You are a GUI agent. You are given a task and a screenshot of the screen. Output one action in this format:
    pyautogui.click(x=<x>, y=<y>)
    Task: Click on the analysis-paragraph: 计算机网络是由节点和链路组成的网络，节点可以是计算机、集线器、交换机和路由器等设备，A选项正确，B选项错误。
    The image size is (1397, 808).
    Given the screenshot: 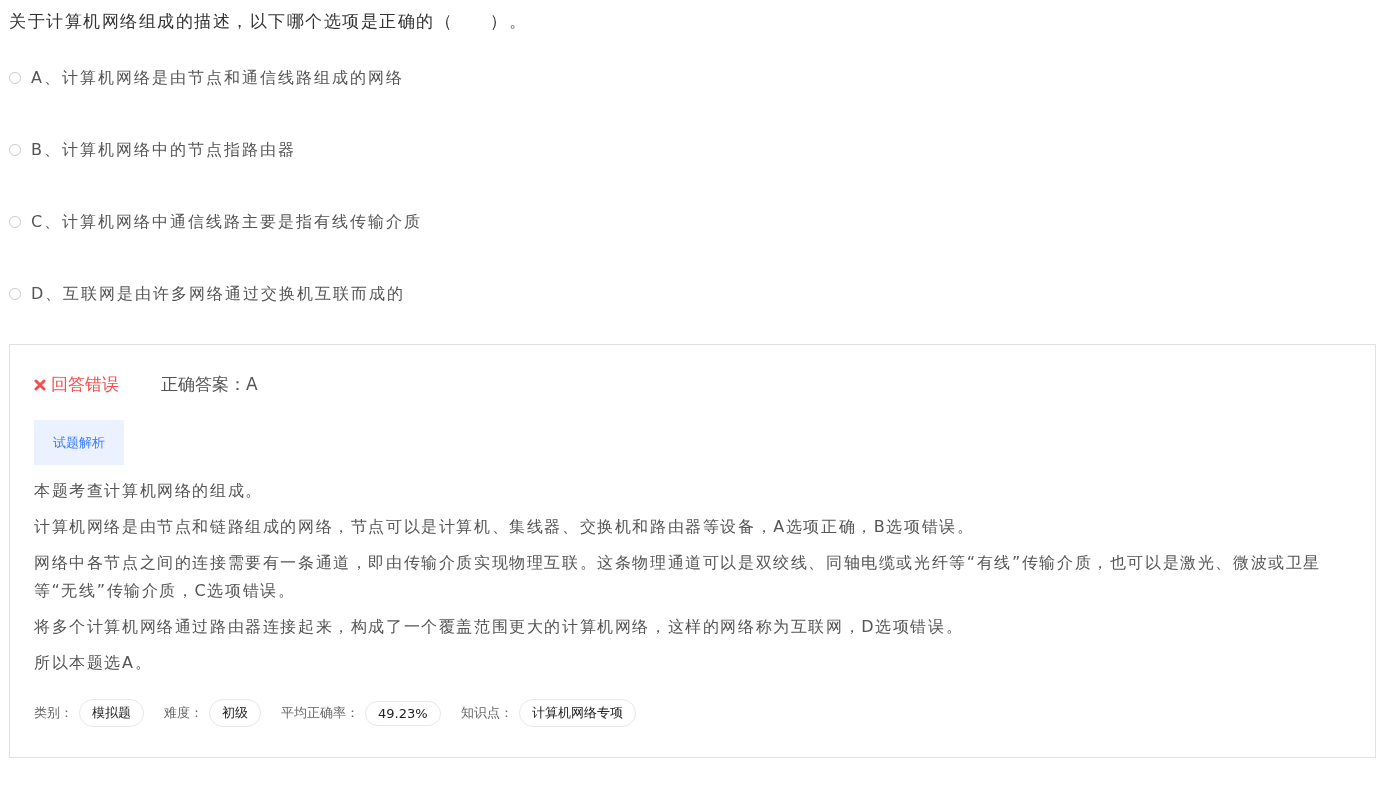 What is the action you would take?
    pyautogui.click(x=505, y=527)
    